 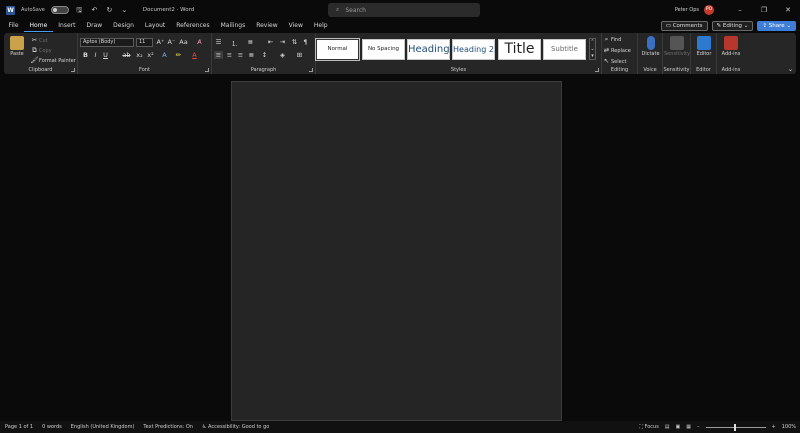 I want to click on copy-button: ⧉ Copy, so click(x=41, y=50).